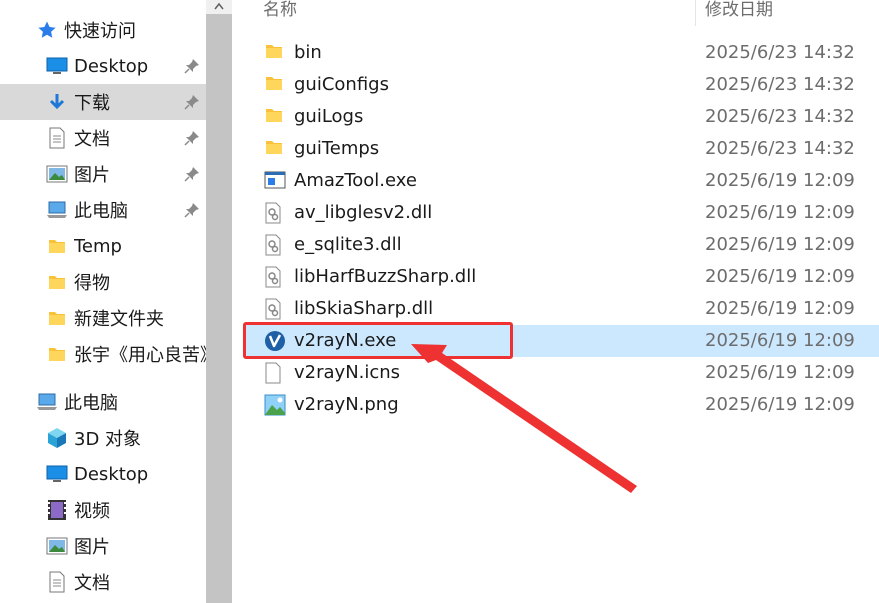 The height and width of the screenshot is (603, 879). I want to click on file-name: v2rayN.png, so click(346, 404).